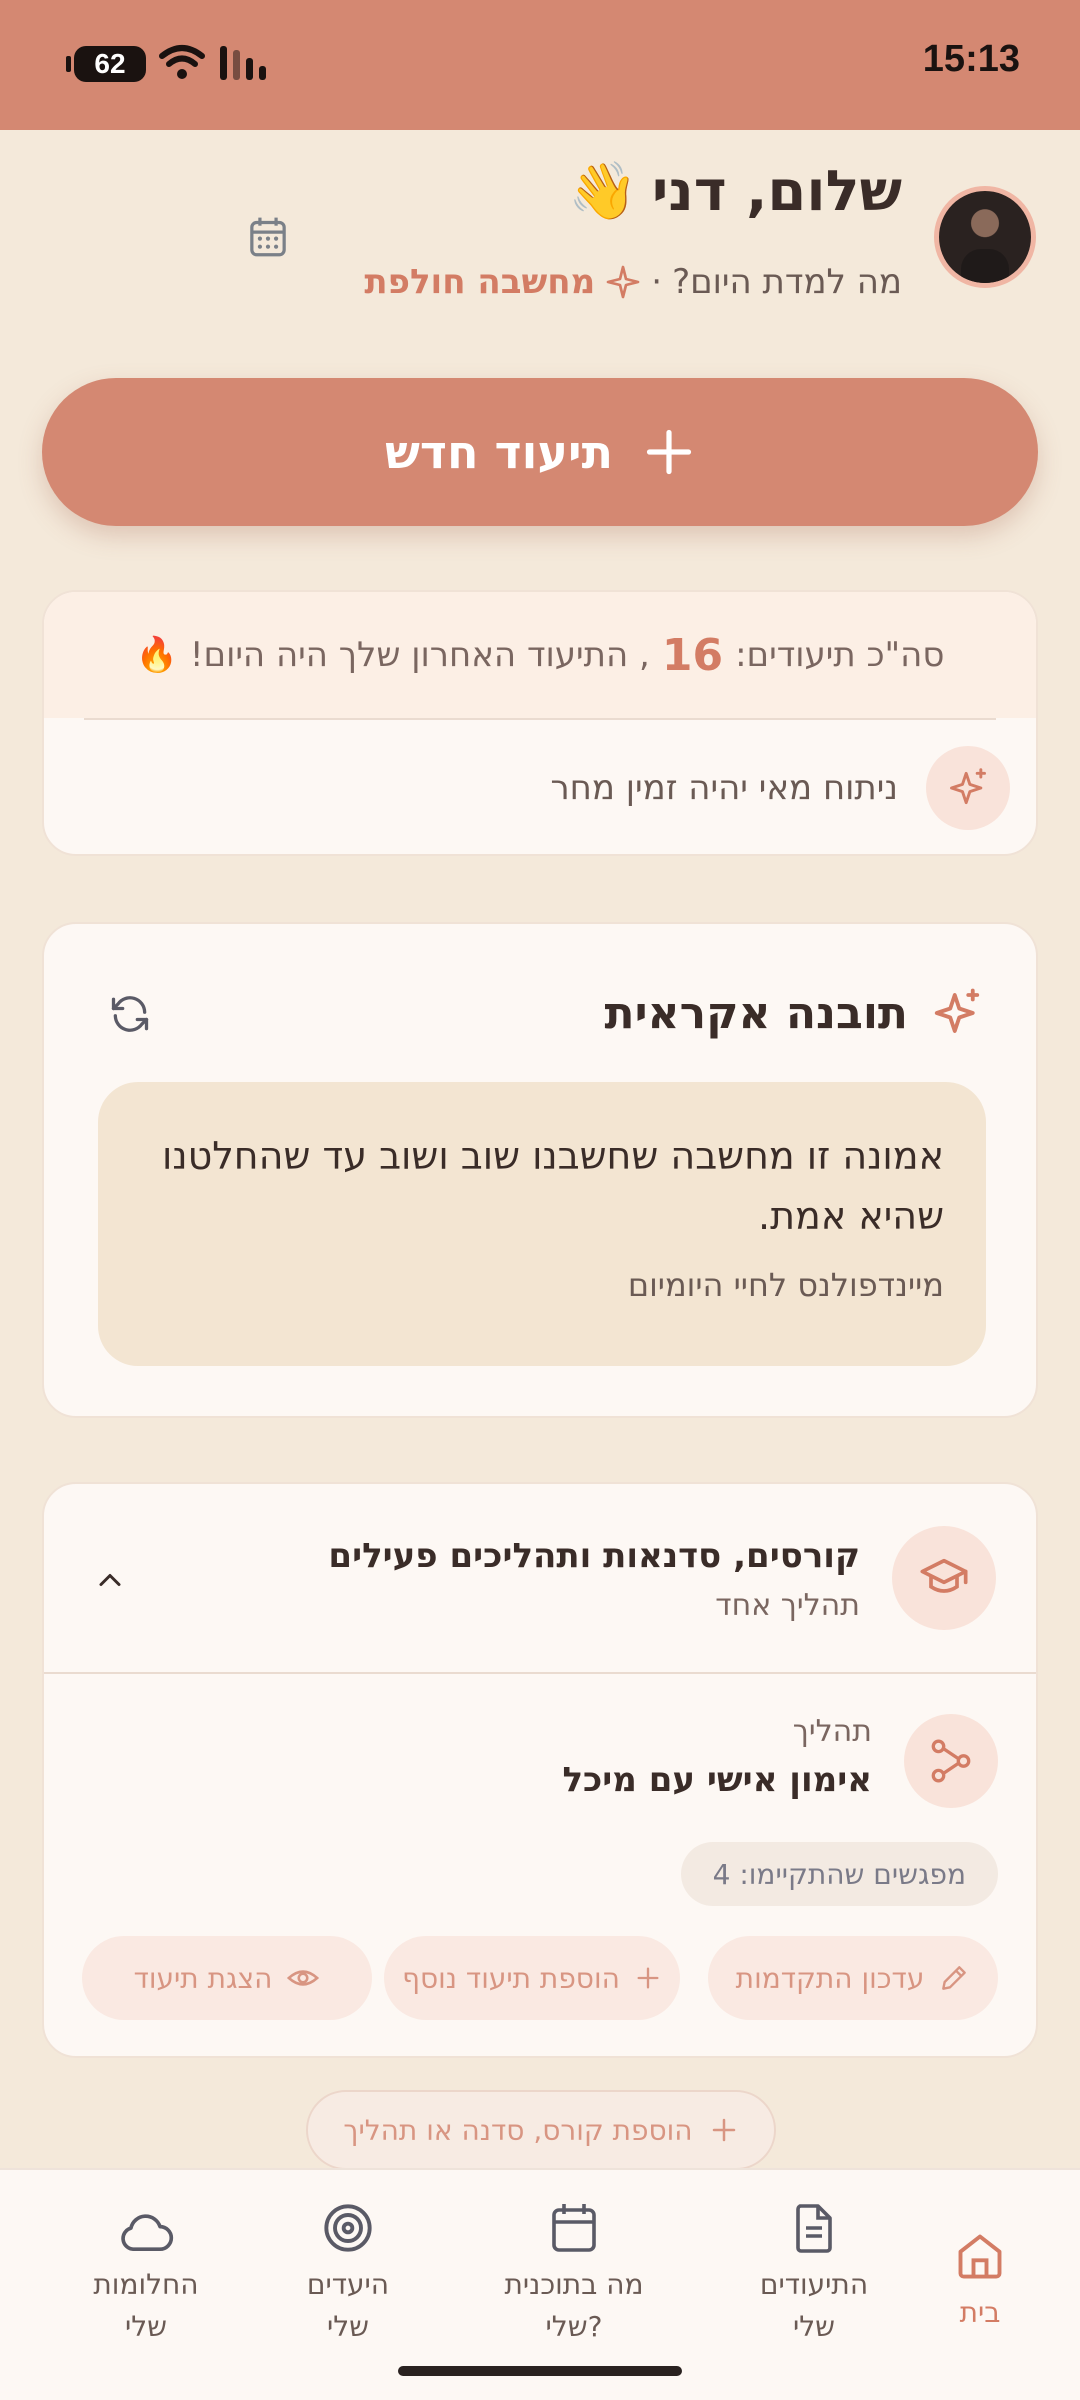 This screenshot has width=1080, height=2400. What do you see at coordinates (594, 1556) in the screenshot?
I see `courses-title: קורסים, סדנאות ותהליכים פעילים` at bounding box center [594, 1556].